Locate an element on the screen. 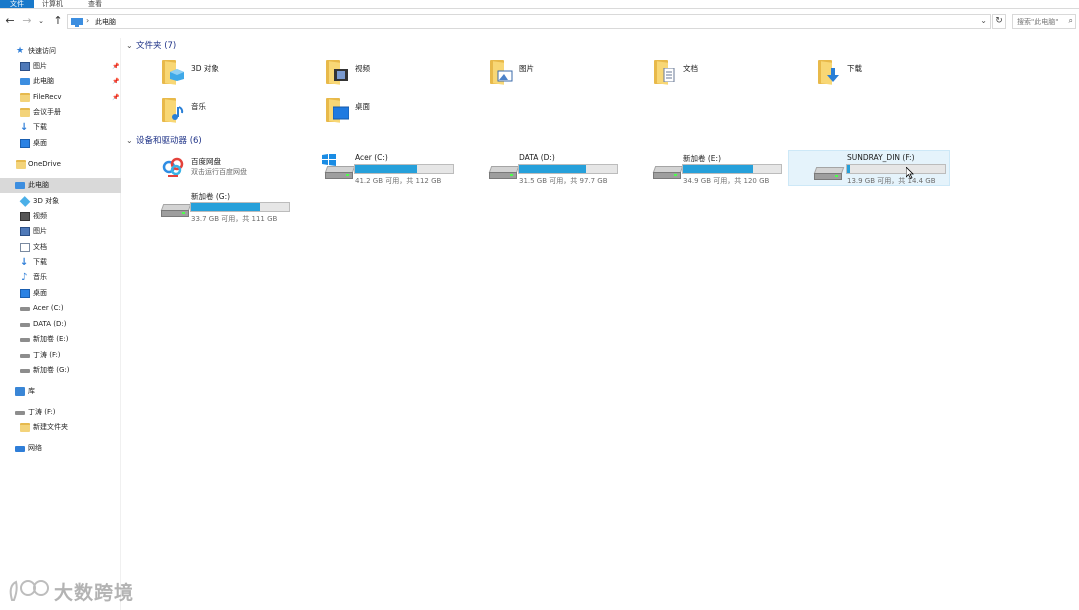  nav-item-videos: 视频 is located at coordinates (60, 216).